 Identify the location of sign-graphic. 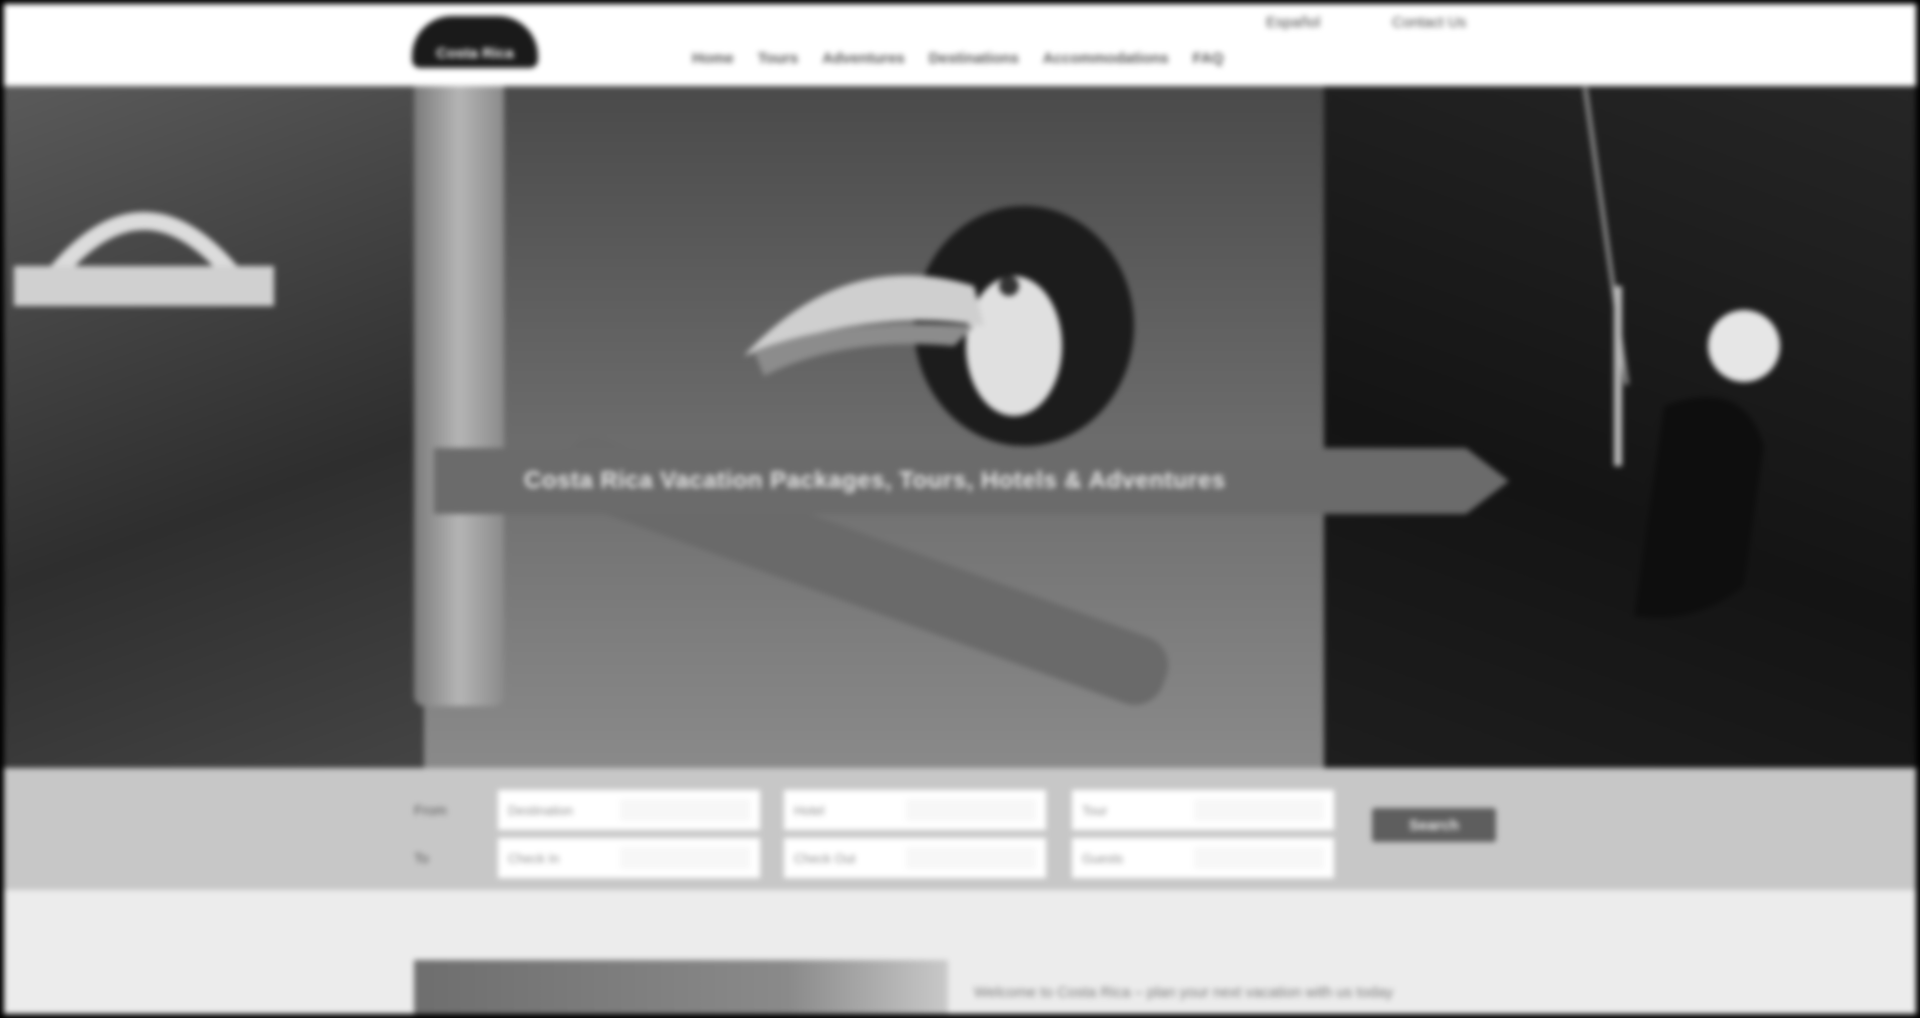
(144, 259).